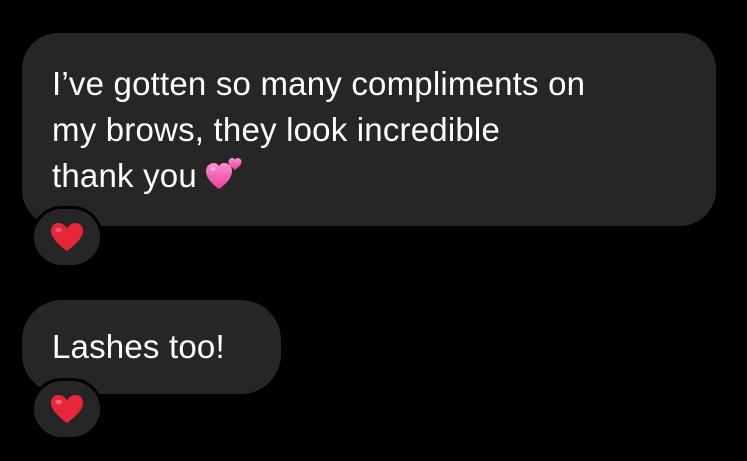 This screenshot has height=461, width=747. Describe the element at coordinates (276, 129) in the screenshot. I see `message-text-line: my brows, they look incredible` at that location.